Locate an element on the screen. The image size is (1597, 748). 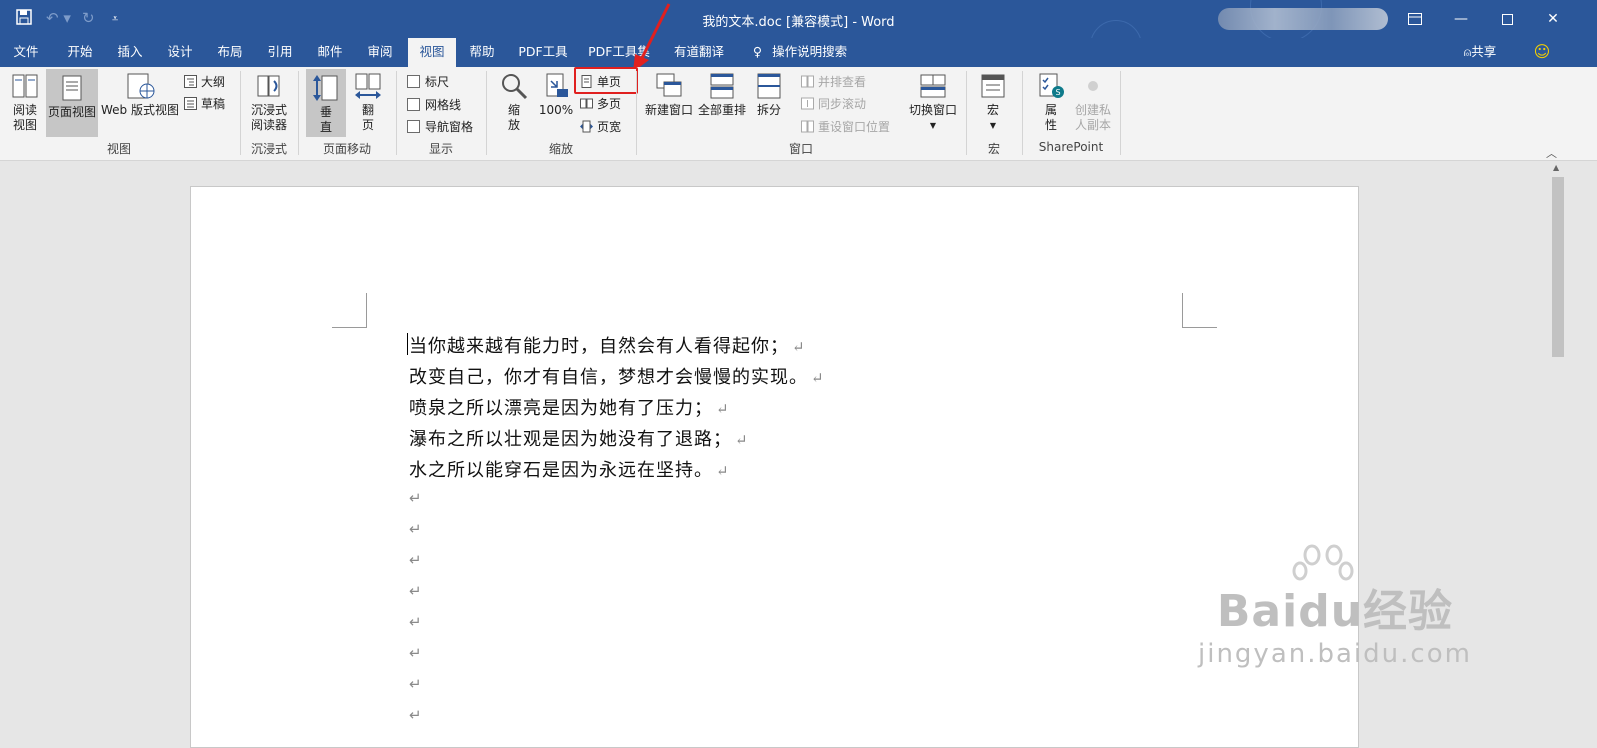
window-group-label: 窗口 is located at coordinates (800, 149).